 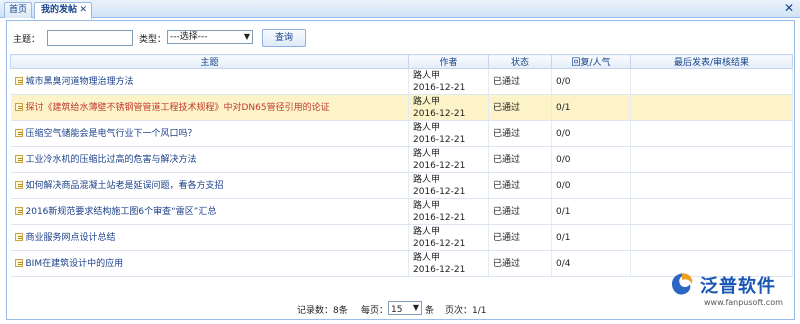 I want to click on row-subject: BIM在建筑设计中的应用, so click(x=209, y=263).